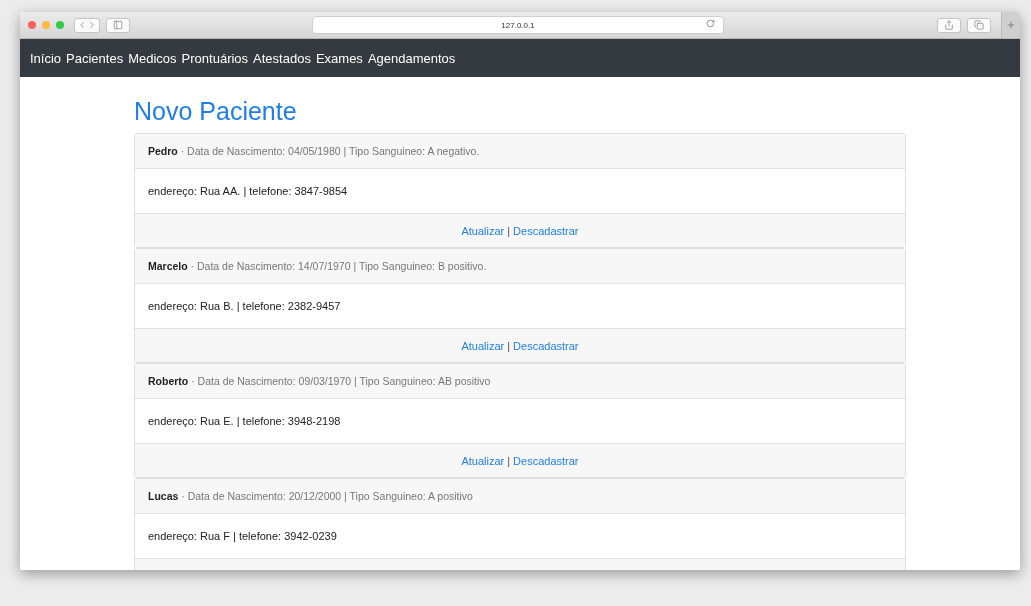 Image resolution: width=1031 pixels, height=606 pixels. I want to click on page-title: Novo Paciente, so click(216, 111).